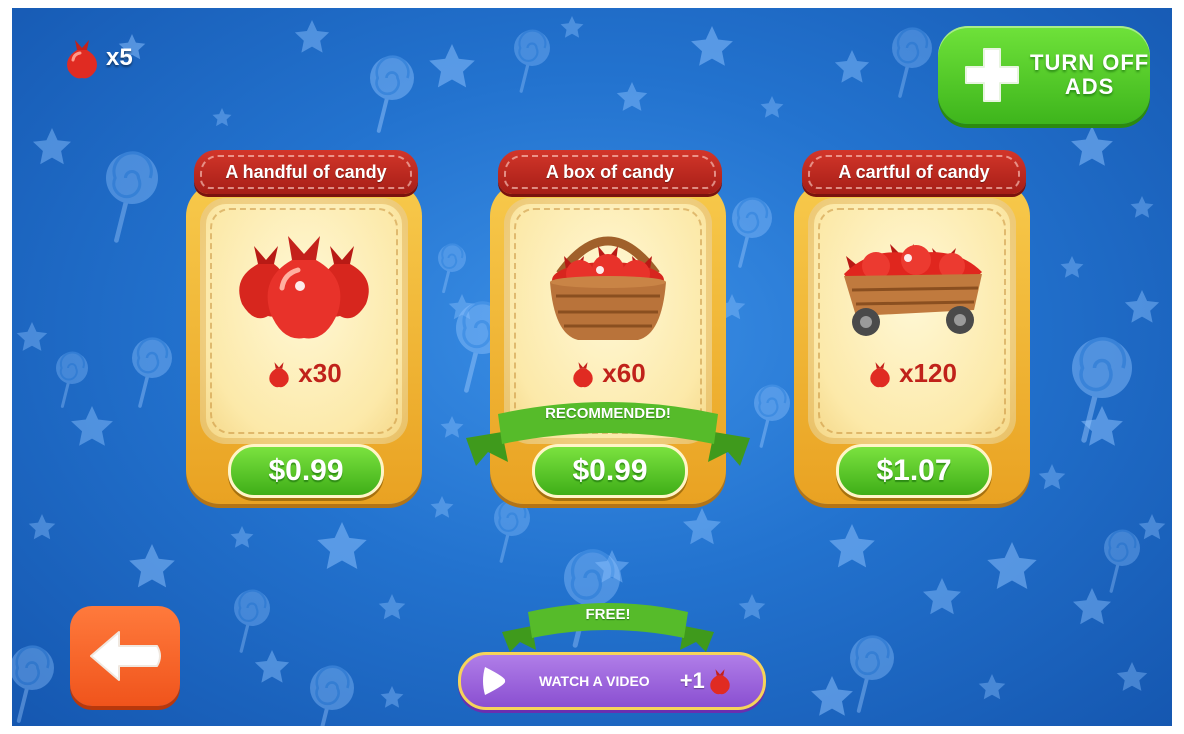 The height and width of the screenshot is (734, 1184). Describe the element at coordinates (992, 75) in the screenshot. I see `plus-icon` at that location.